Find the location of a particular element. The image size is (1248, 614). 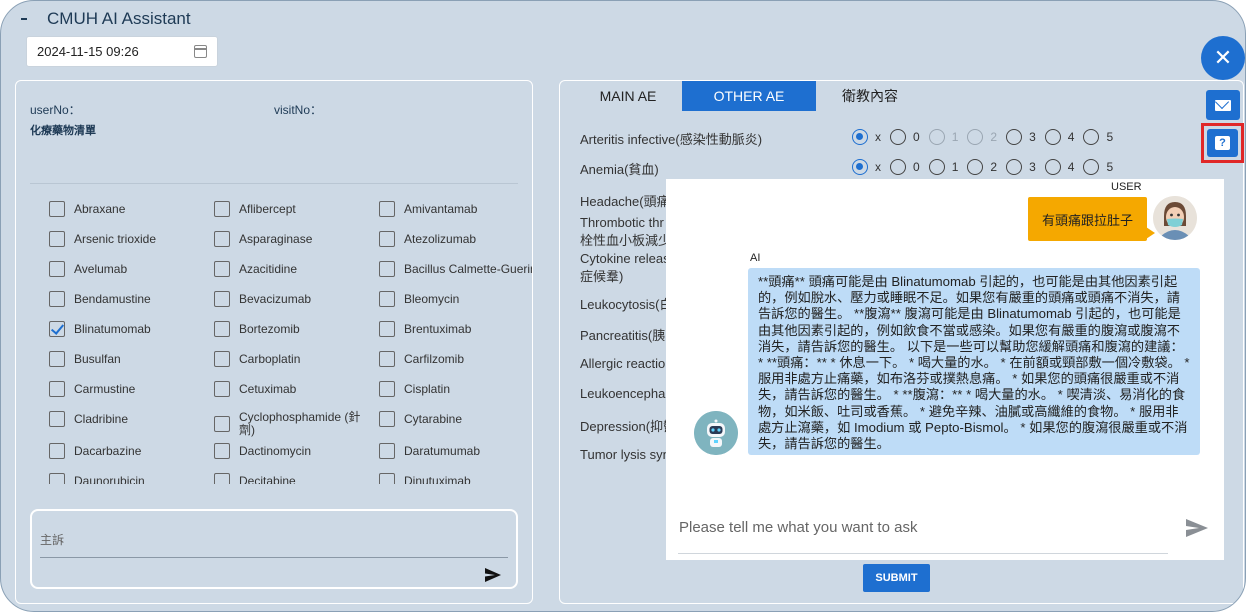

drug-checkbox-item: Cyclophosphamide (針劑) is located at coordinates (294, 424).